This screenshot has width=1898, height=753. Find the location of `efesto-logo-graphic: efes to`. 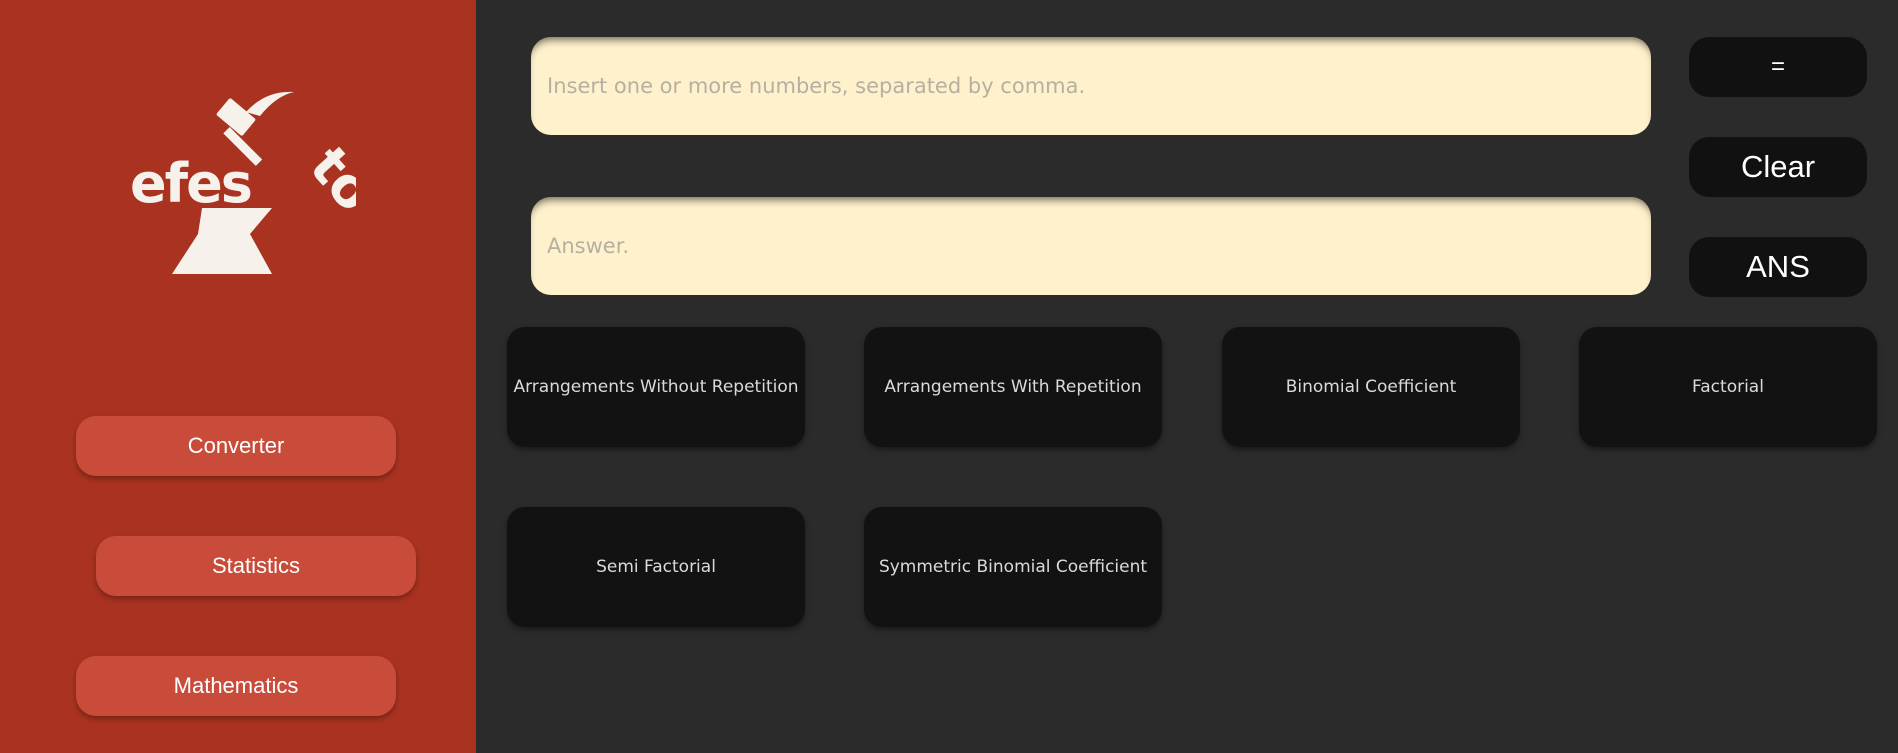

efesto-logo-graphic: efes to is located at coordinates (258, 182).